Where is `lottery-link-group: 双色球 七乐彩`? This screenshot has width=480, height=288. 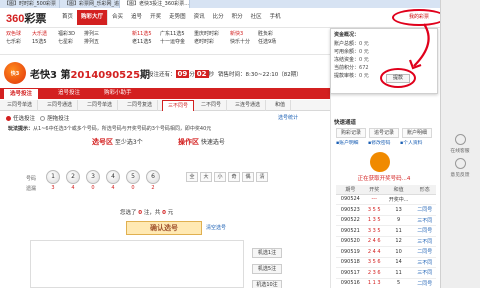 lottery-link-group: 双色球 七乐彩 is located at coordinates (13, 38).